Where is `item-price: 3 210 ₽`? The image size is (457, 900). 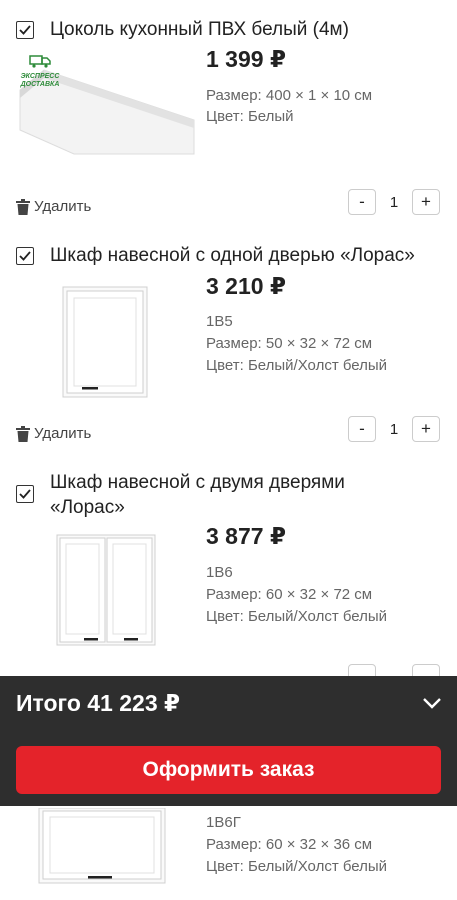 item-price: 3 210 ₽ is located at coordinates (246, 286).